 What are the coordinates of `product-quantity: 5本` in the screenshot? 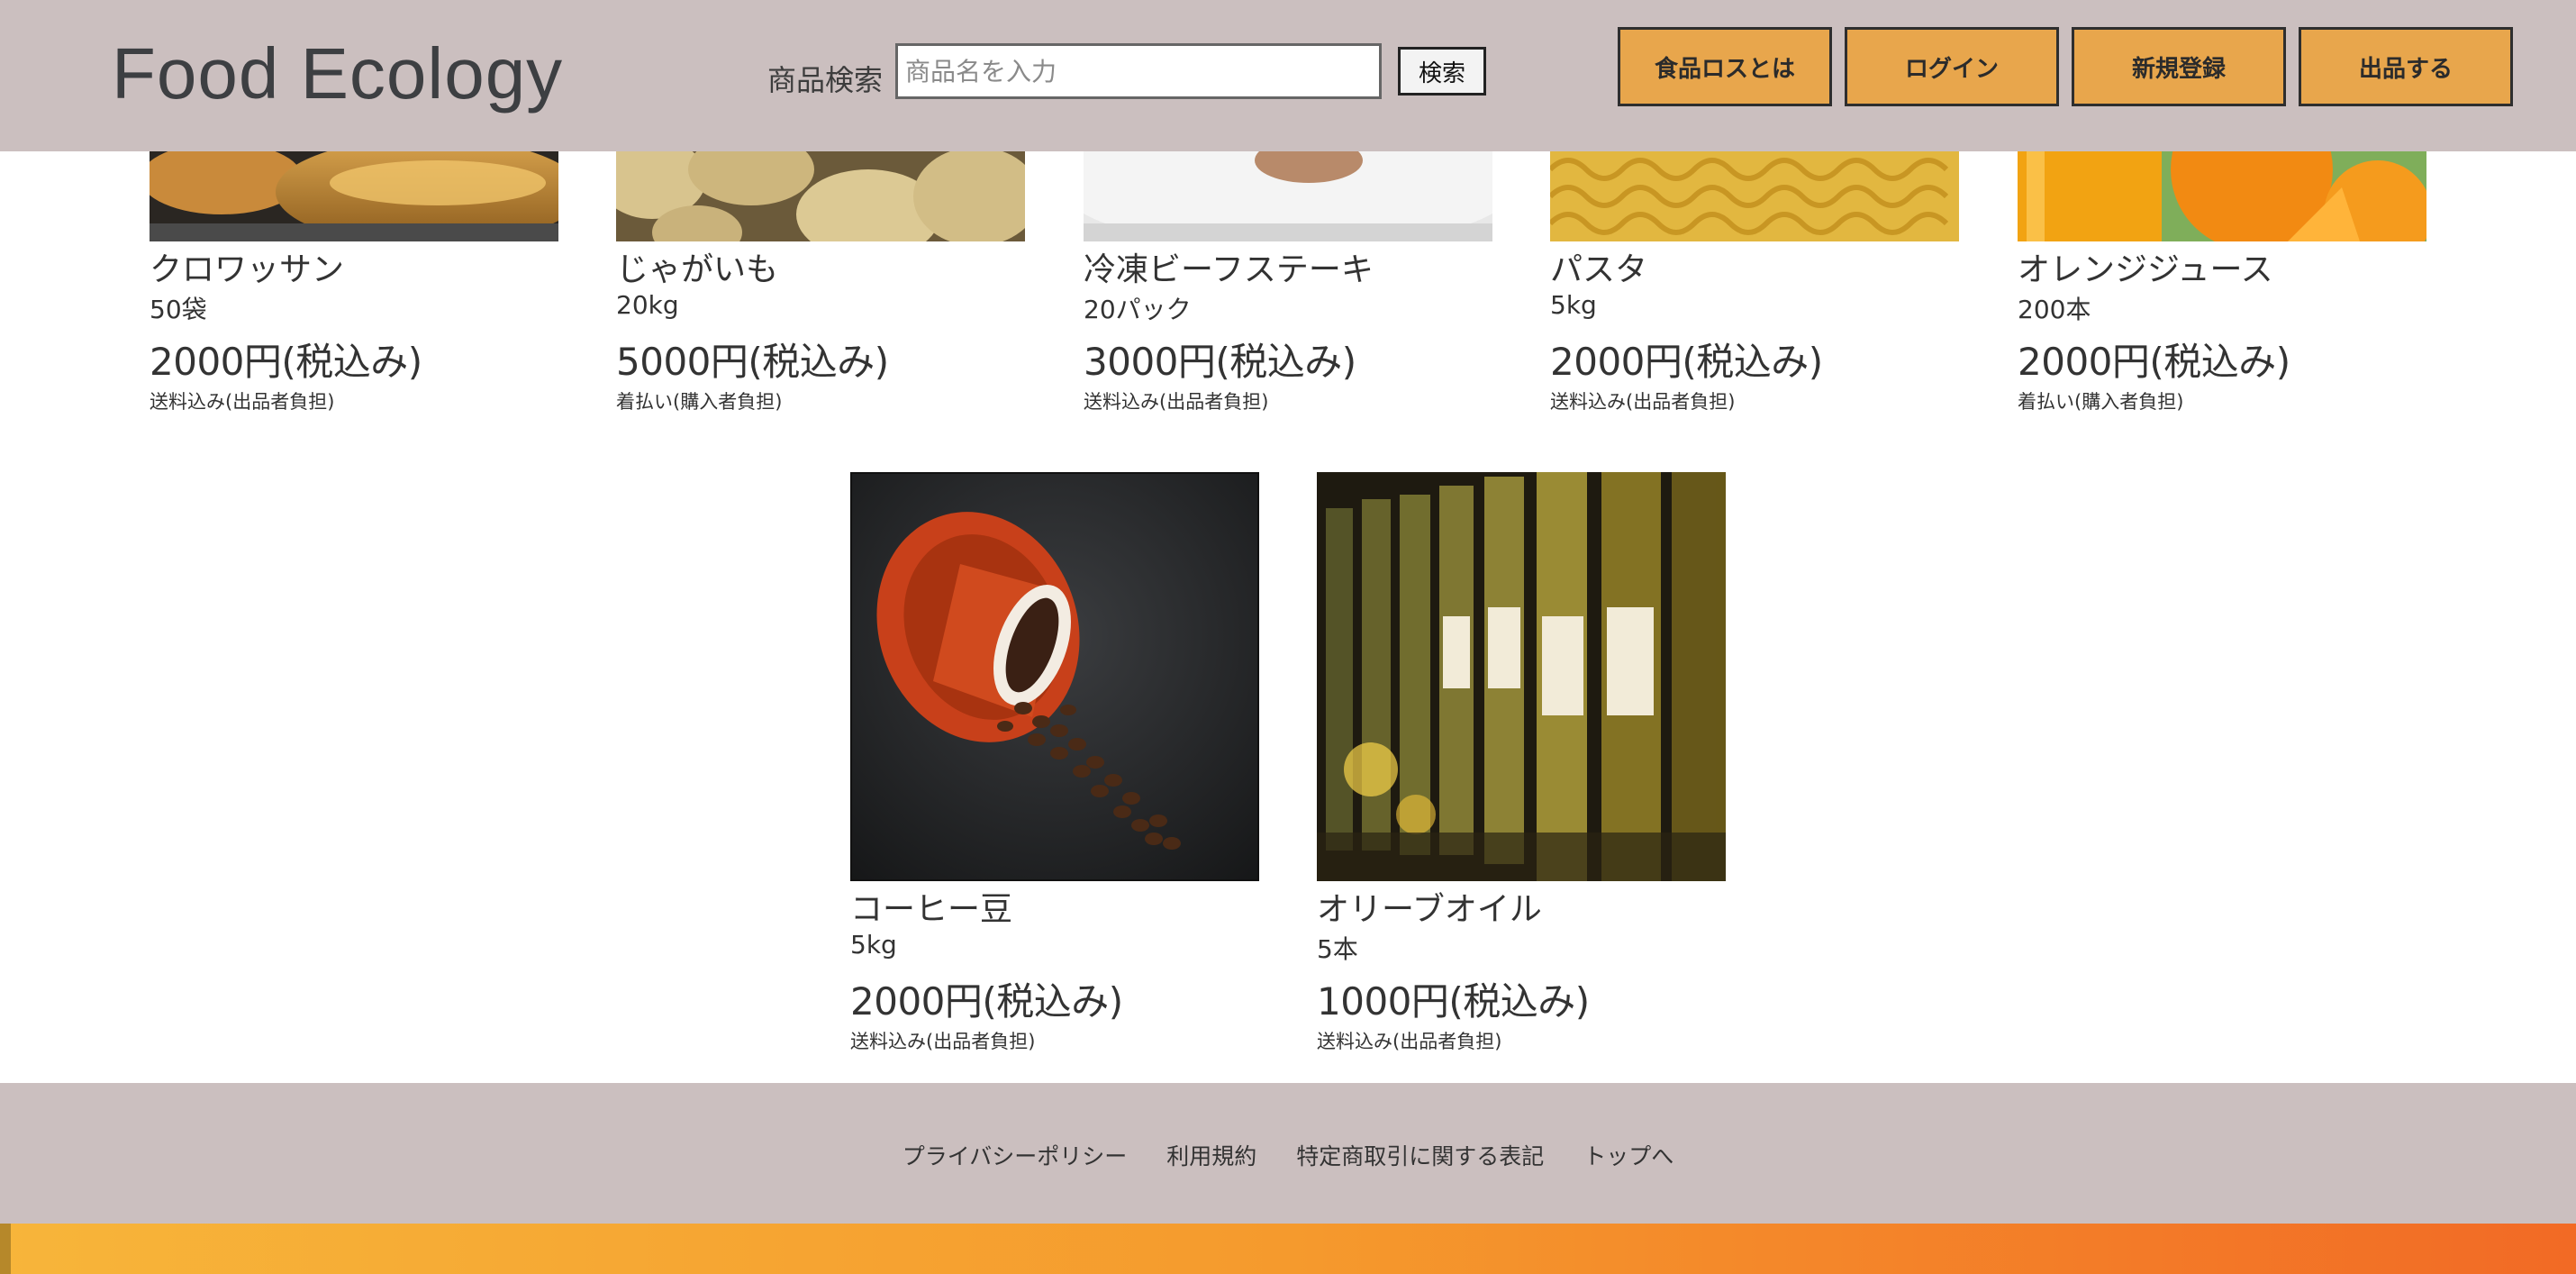 It's located at (1337, 949).